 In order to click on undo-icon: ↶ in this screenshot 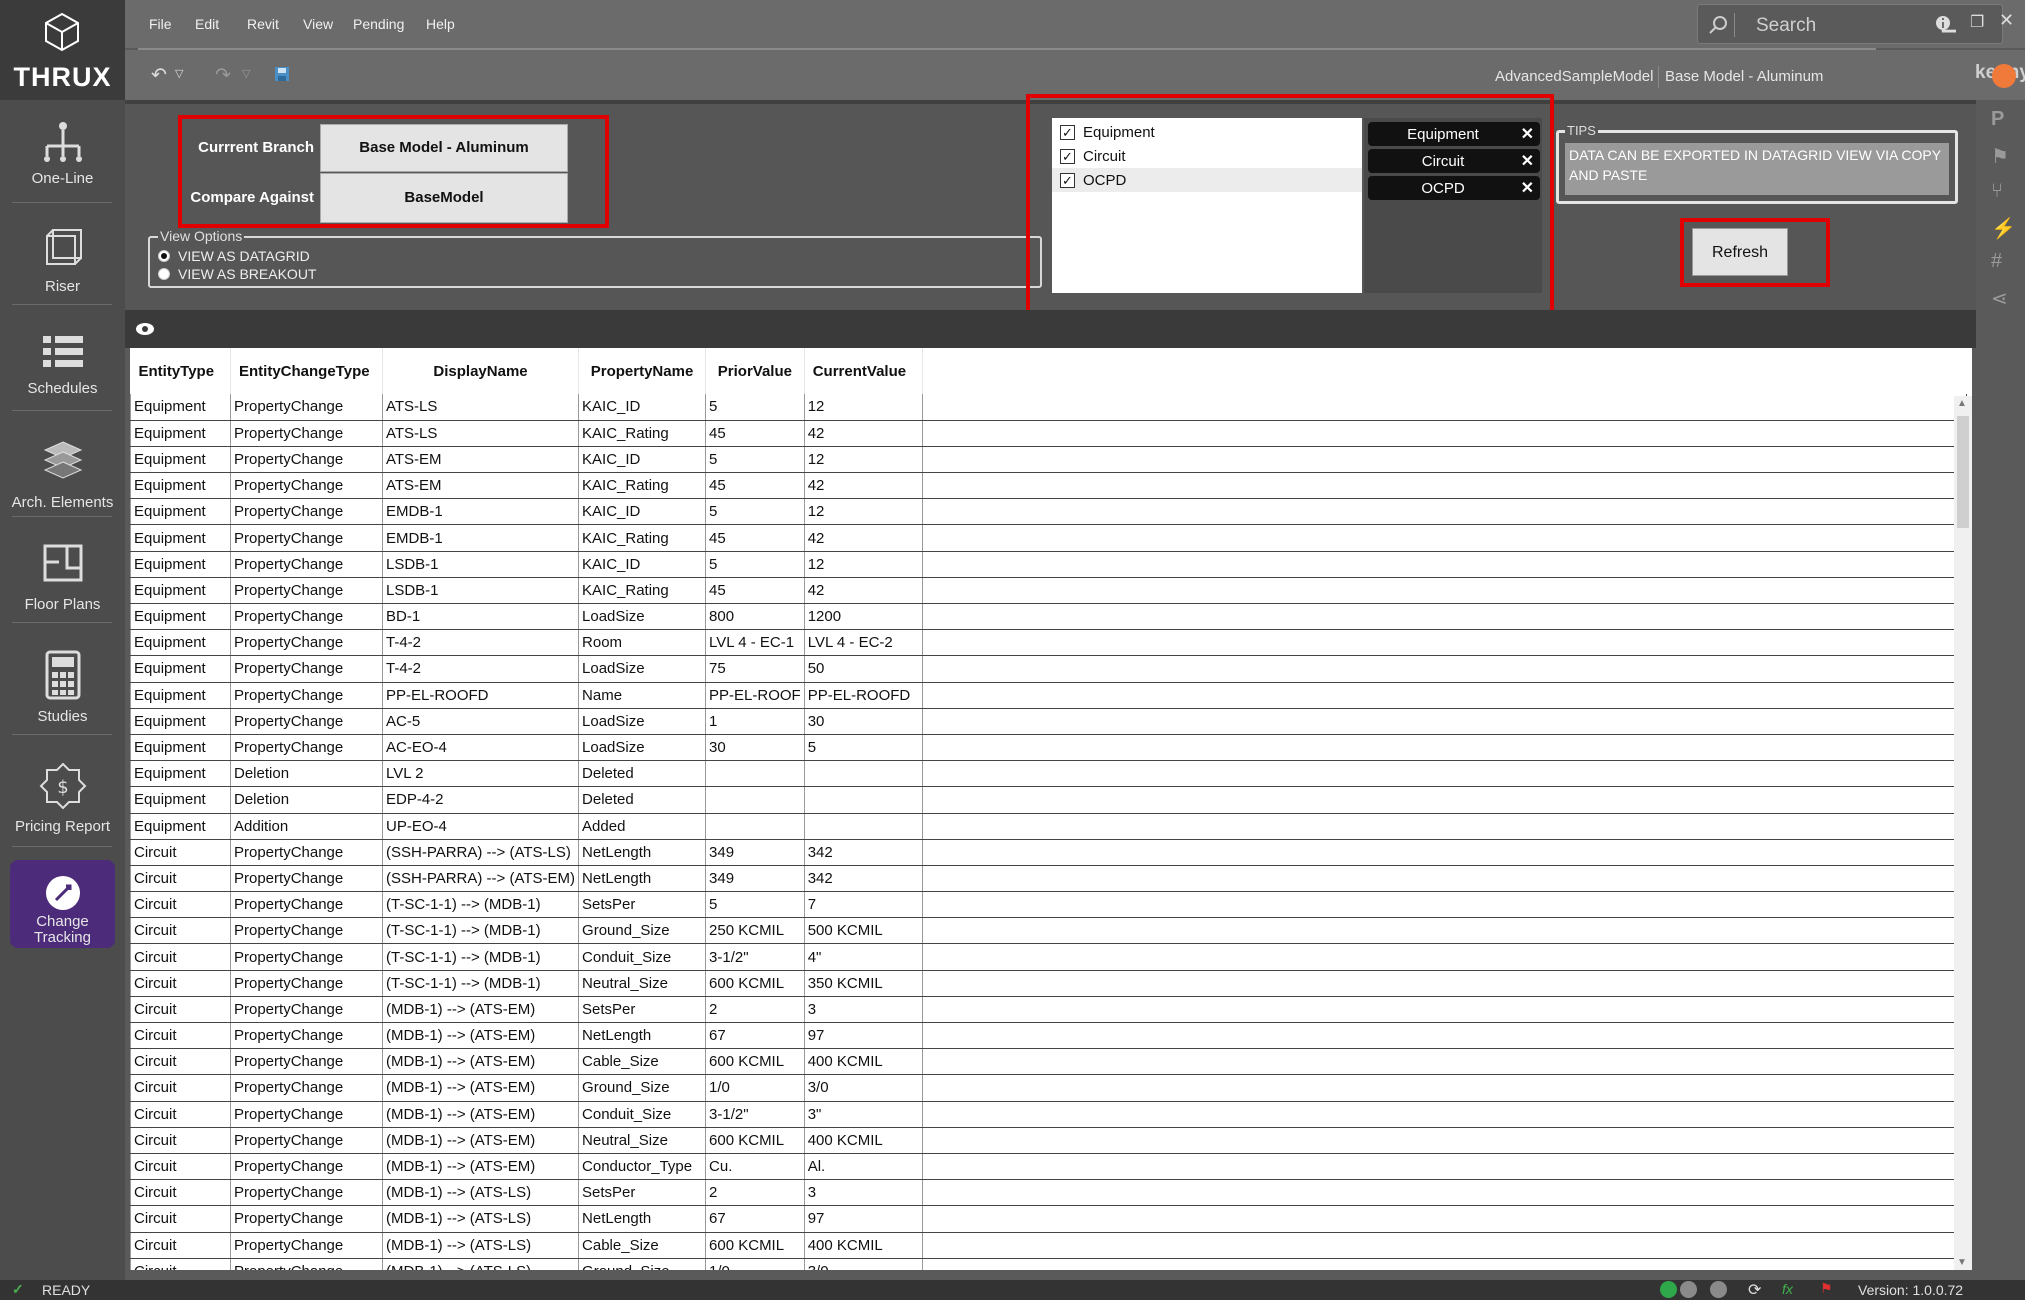, I will do `click(159, 75)`.